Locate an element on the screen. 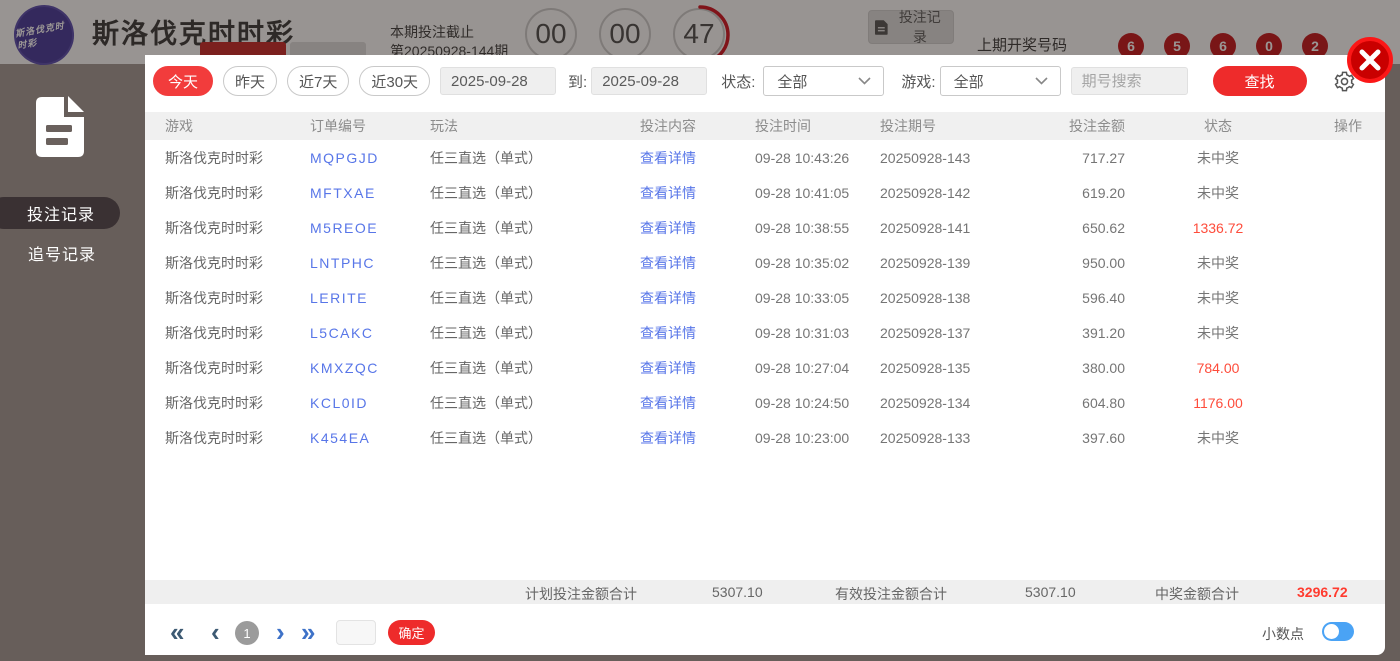 The width and height of the screenshot is (1400, 661). quick-range-group: 今天 昨天 近7天 近30天 is located at coordinates (292, 81).